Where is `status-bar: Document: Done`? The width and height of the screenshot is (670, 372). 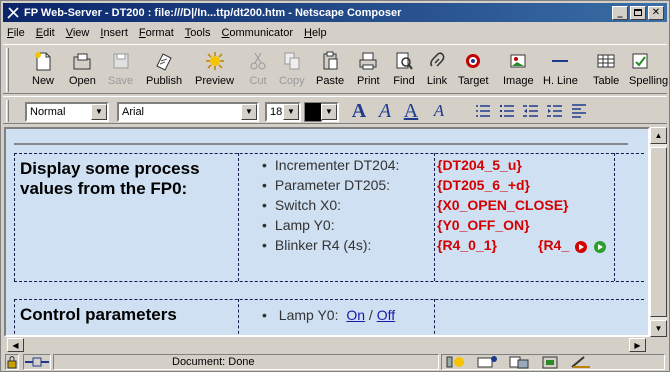 status-bar: Document: Done is located at coordinates (335, 362).